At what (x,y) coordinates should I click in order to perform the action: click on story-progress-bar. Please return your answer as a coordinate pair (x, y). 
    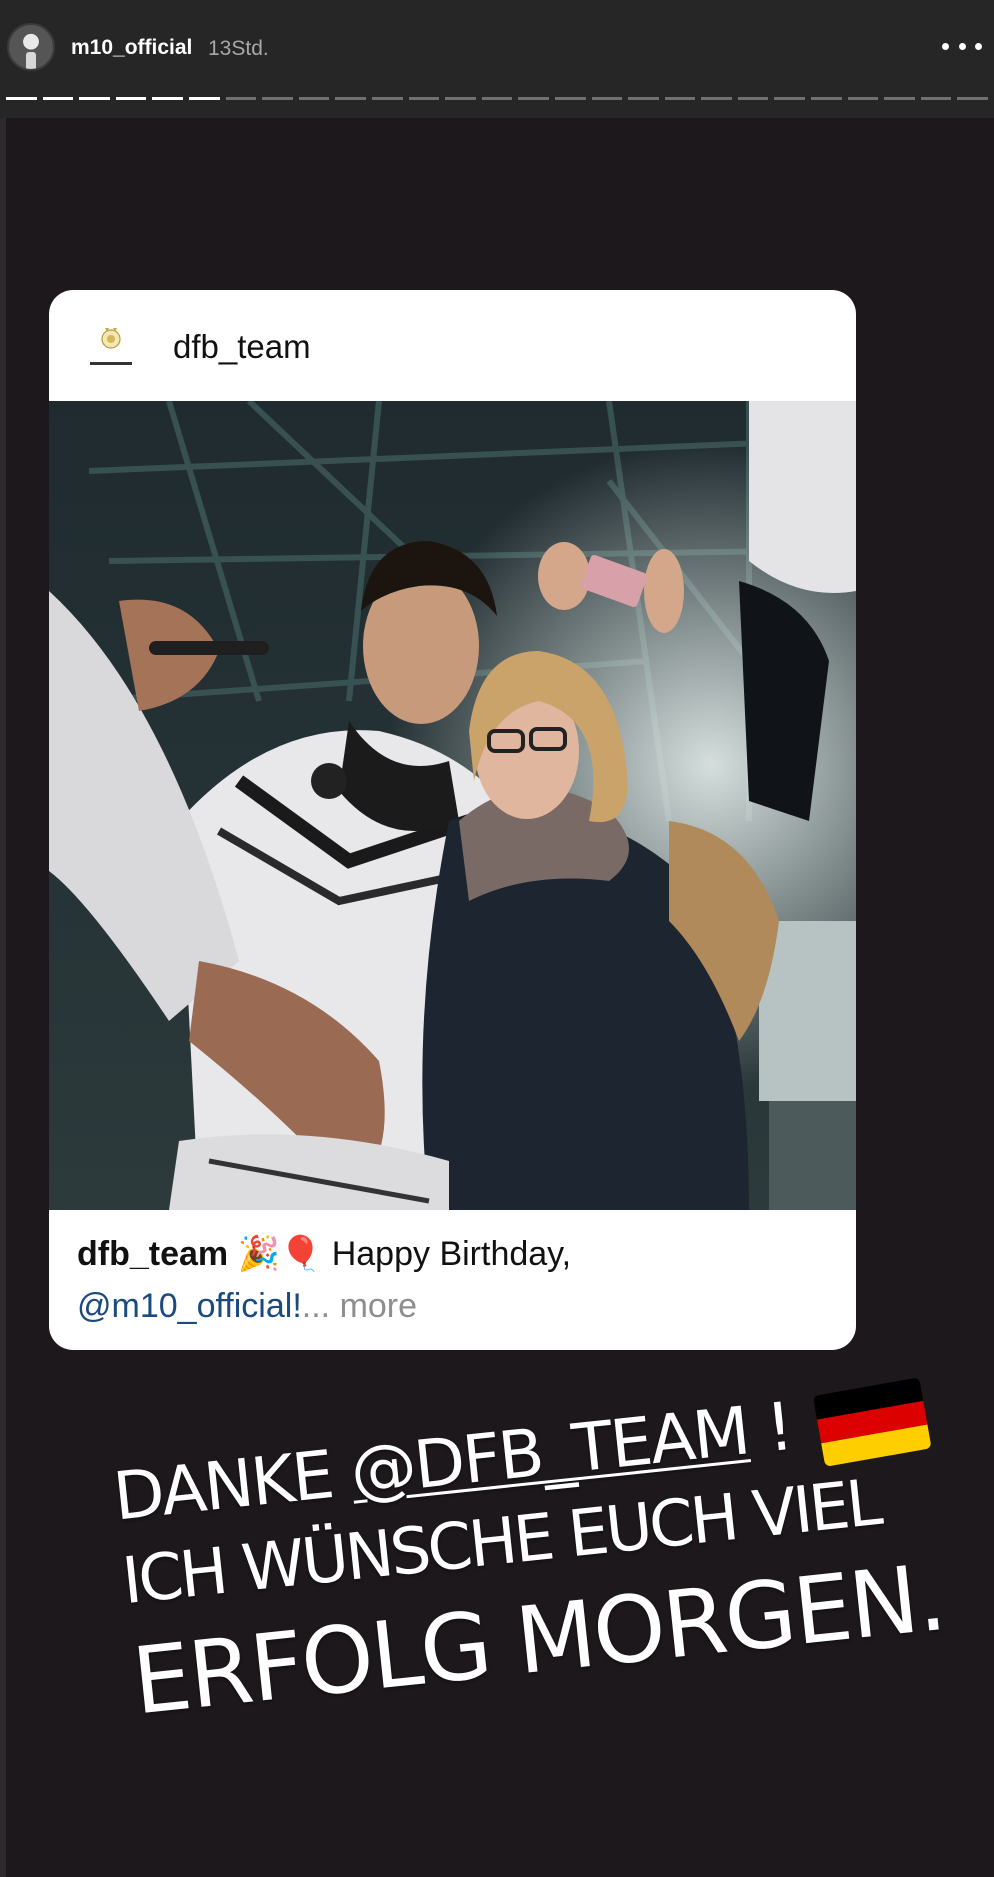
    Looking at the image, I should click on (497, 99).